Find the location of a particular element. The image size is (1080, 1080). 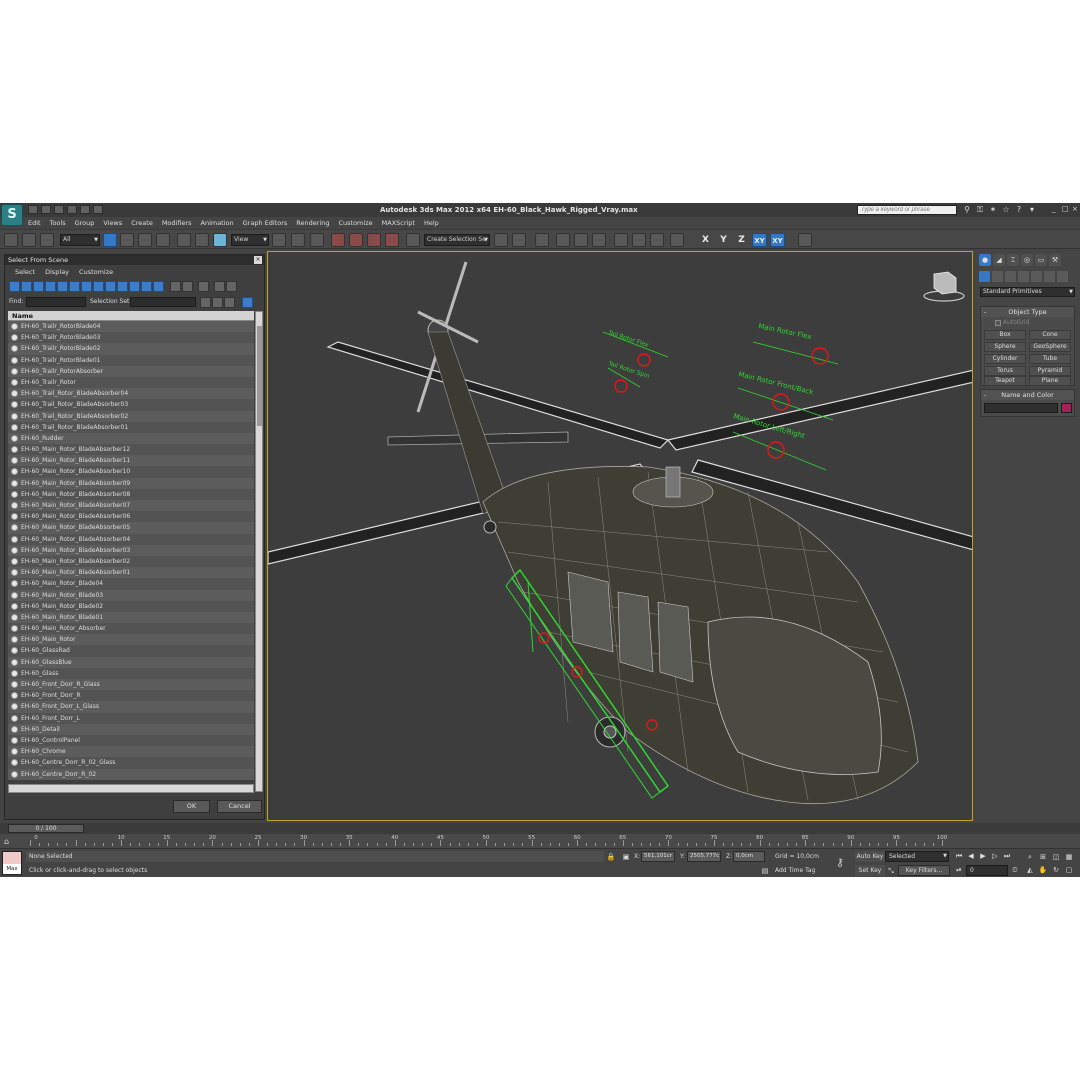

list-item: EH-60_Trailr_RotorBlade04 is located at coordinates (131, 327).